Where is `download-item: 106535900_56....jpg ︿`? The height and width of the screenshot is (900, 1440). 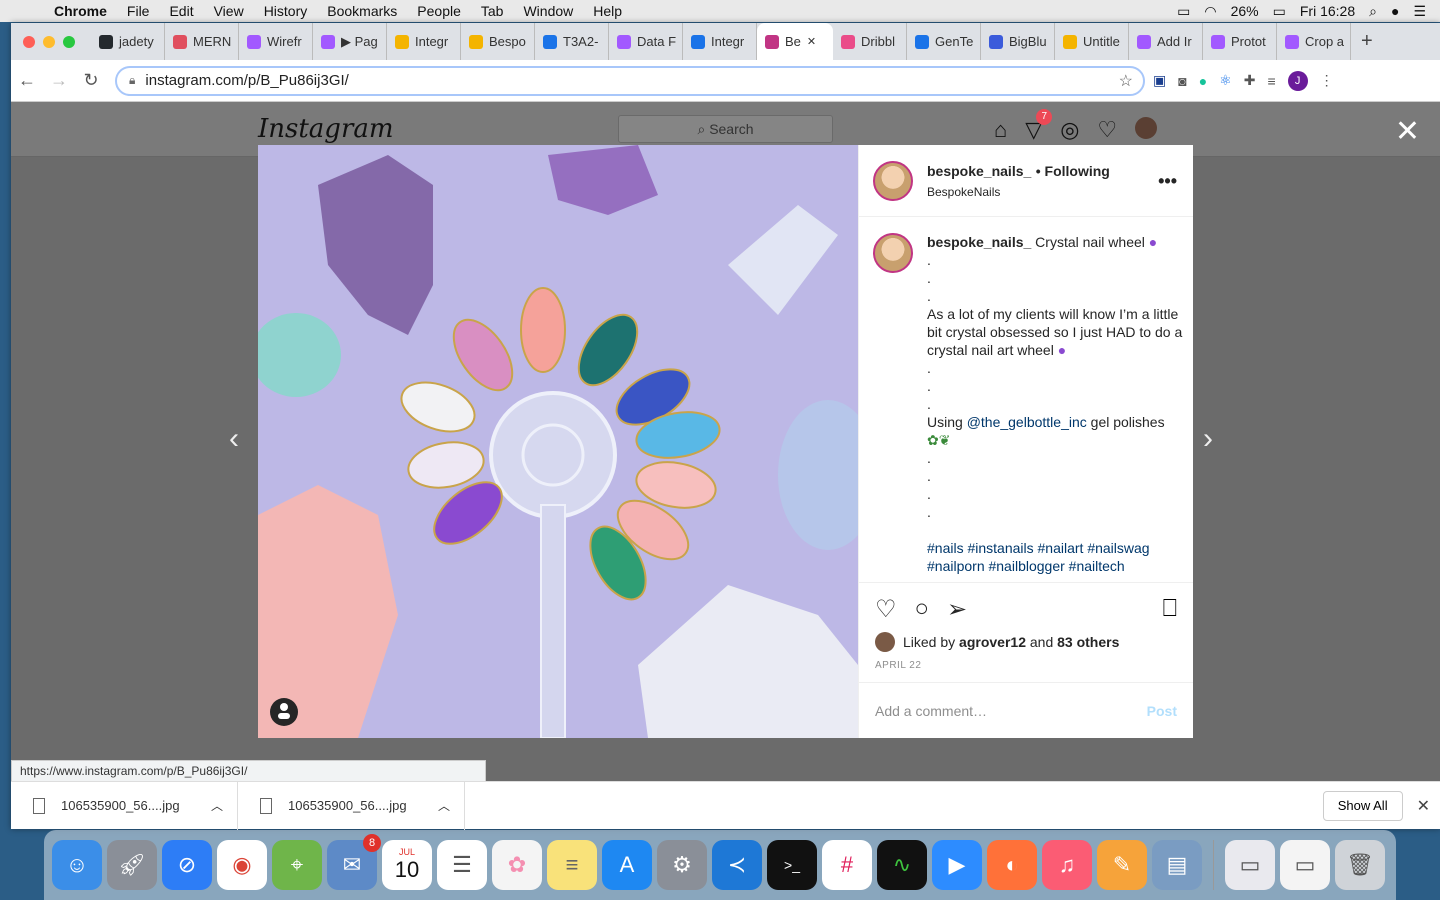 download-item: 106535900_56....jpg ︿ is located at coordinates (124, 805).